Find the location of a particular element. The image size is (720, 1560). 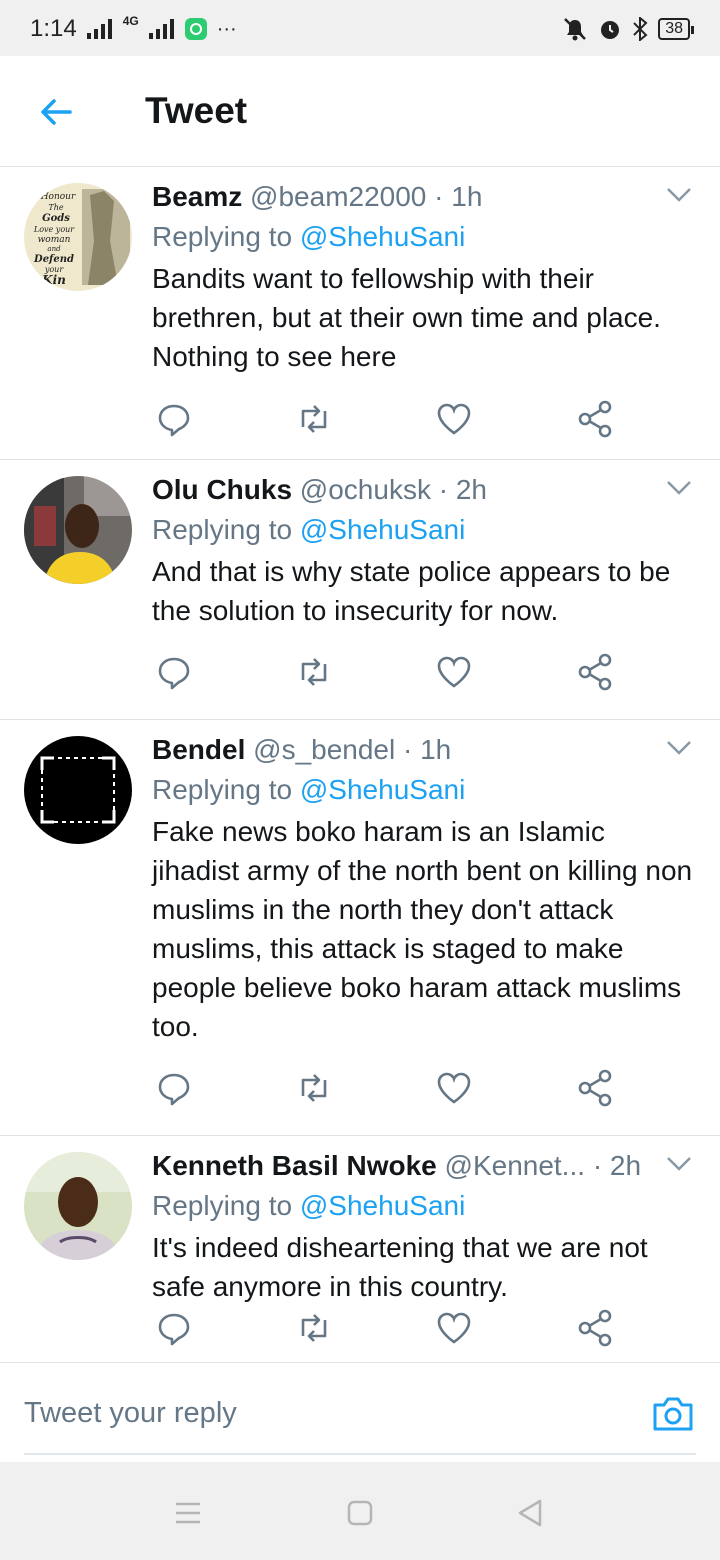

top-app-bar: Tweet is located at coordinates (360, 111).